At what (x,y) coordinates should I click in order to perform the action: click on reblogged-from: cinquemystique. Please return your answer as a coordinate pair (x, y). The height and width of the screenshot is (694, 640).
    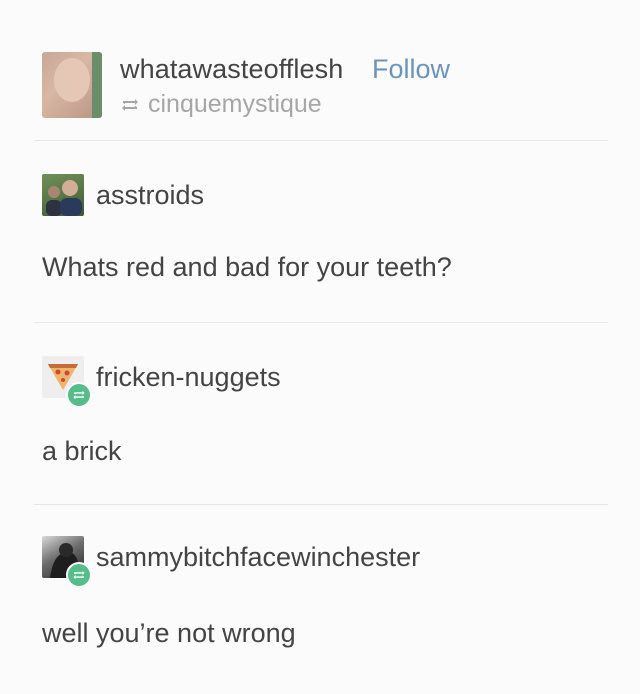
    Looking at the image, I should click on (221, 104).